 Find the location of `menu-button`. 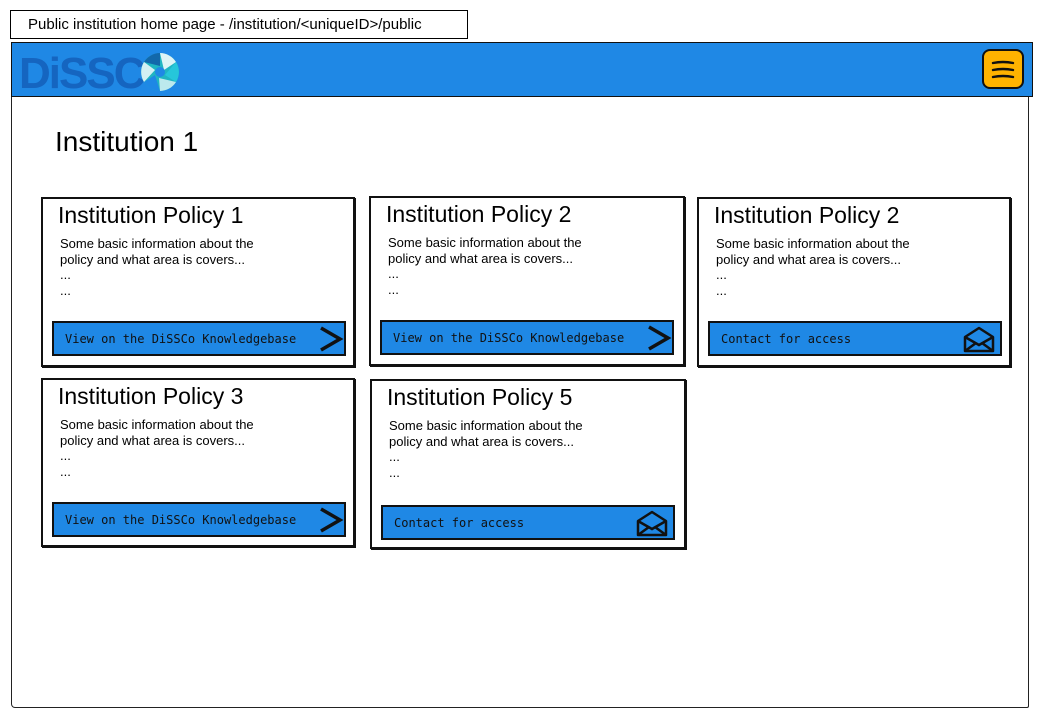

menu-button is located at coordinates (1003, 69).